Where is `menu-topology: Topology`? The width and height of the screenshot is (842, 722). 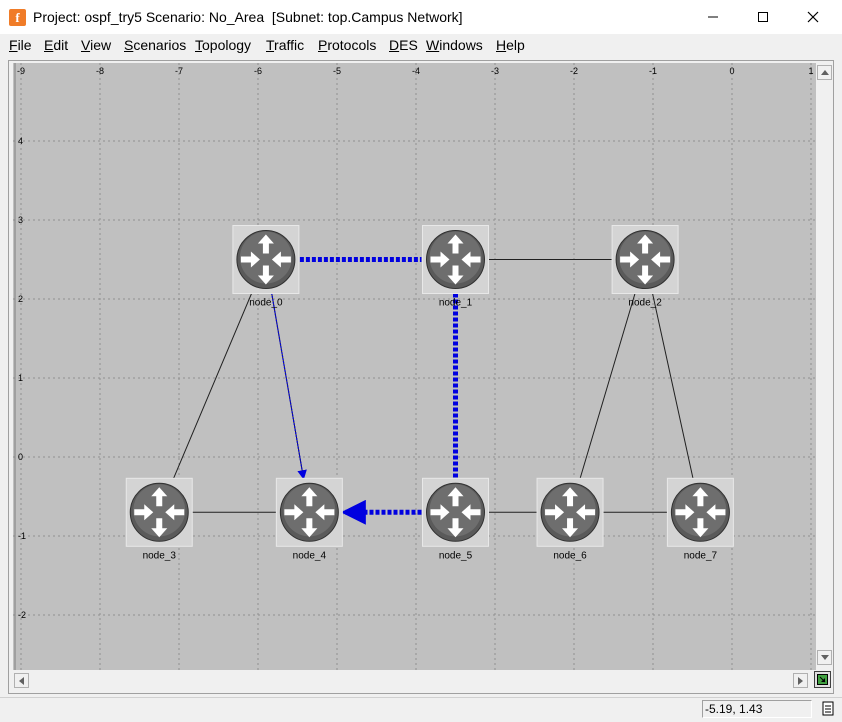 menu-topology: Topology is located at coordinates (223, 45).